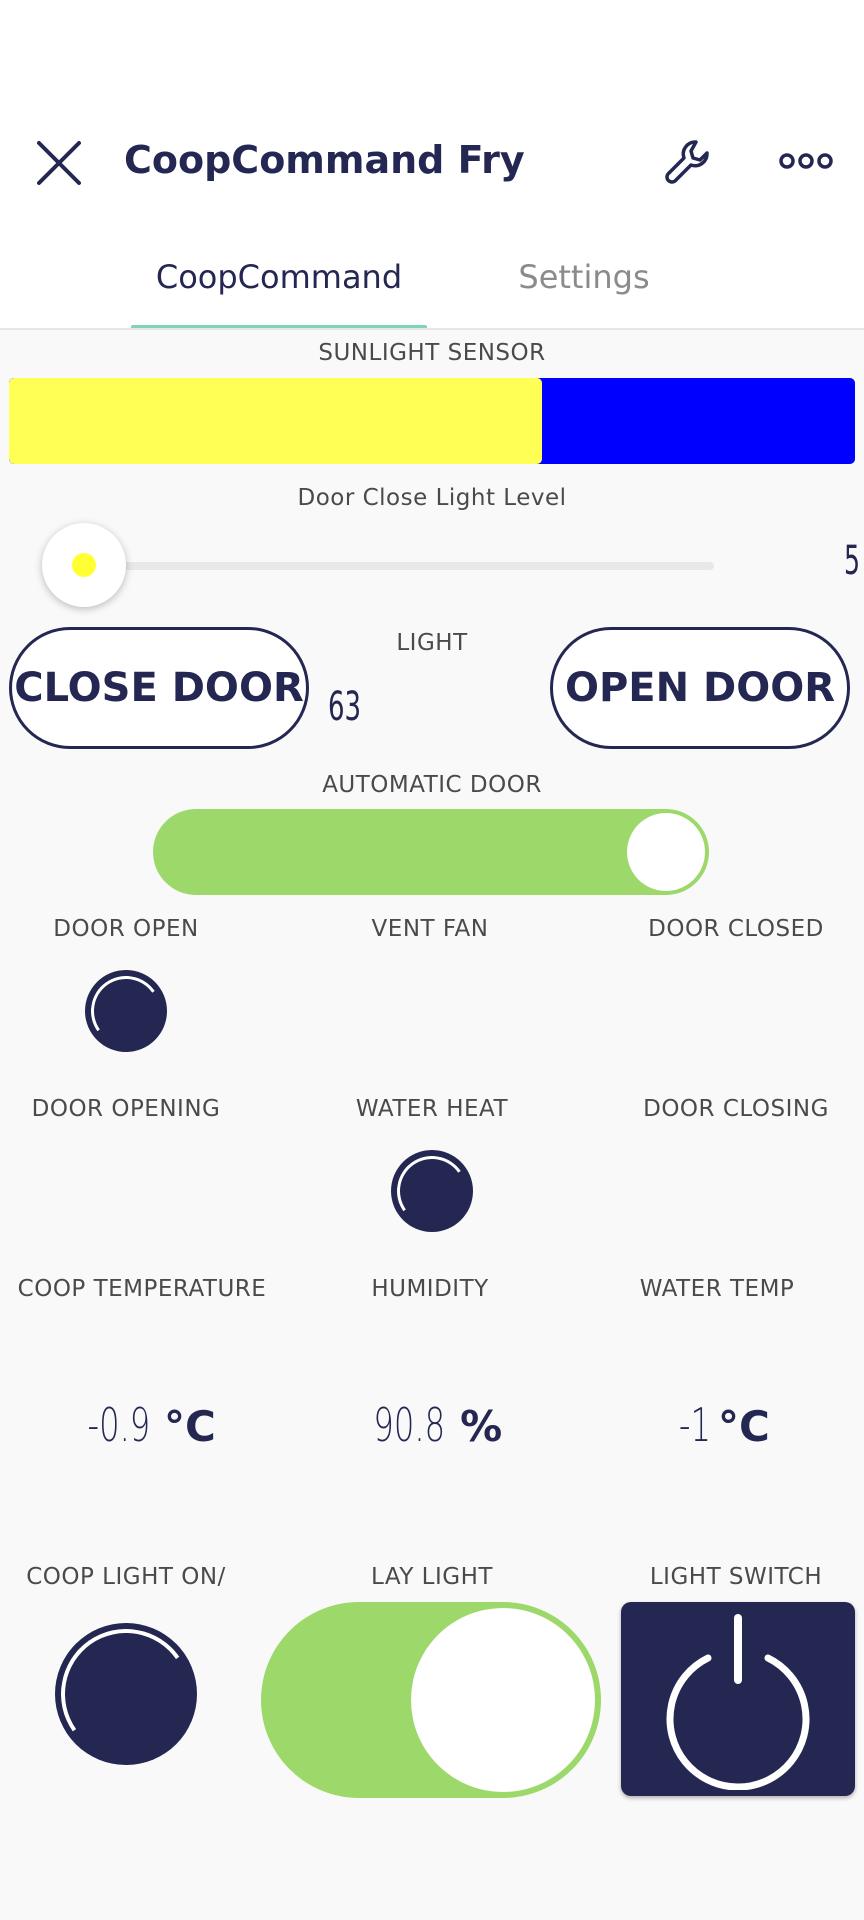 The width and height of the screenshot is (864, 1920). Describe the element at coordinates (432, 498) in the screenshot. I see `door-close-light-level-label: Door Close Light Level` at that location.